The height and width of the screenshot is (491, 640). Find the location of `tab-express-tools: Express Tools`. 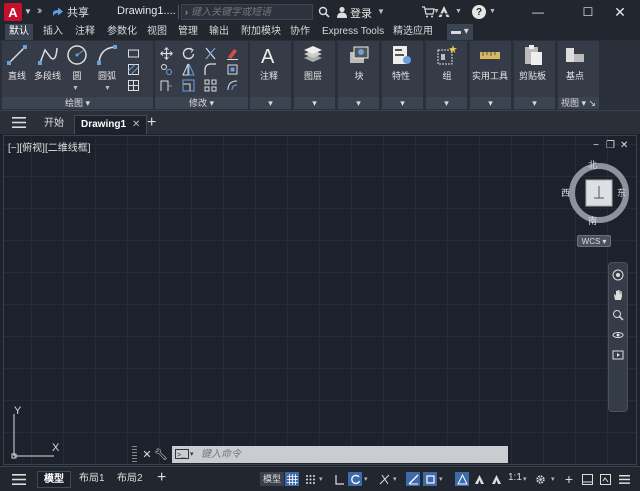

tab-express-tools: Express Tools is located at coordinates (353, 32).